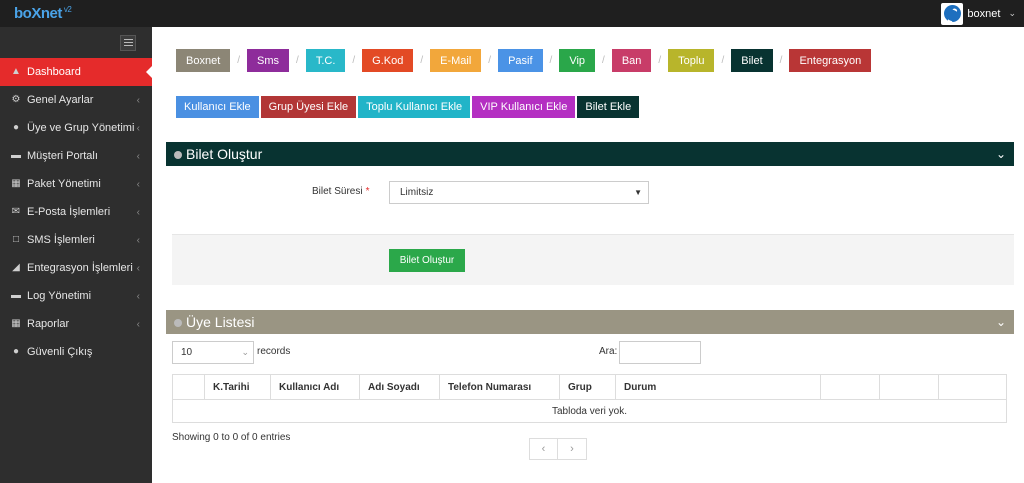  I want to click on column-kullanici-adi: Kullanıcı Adı, so click(315, 387).